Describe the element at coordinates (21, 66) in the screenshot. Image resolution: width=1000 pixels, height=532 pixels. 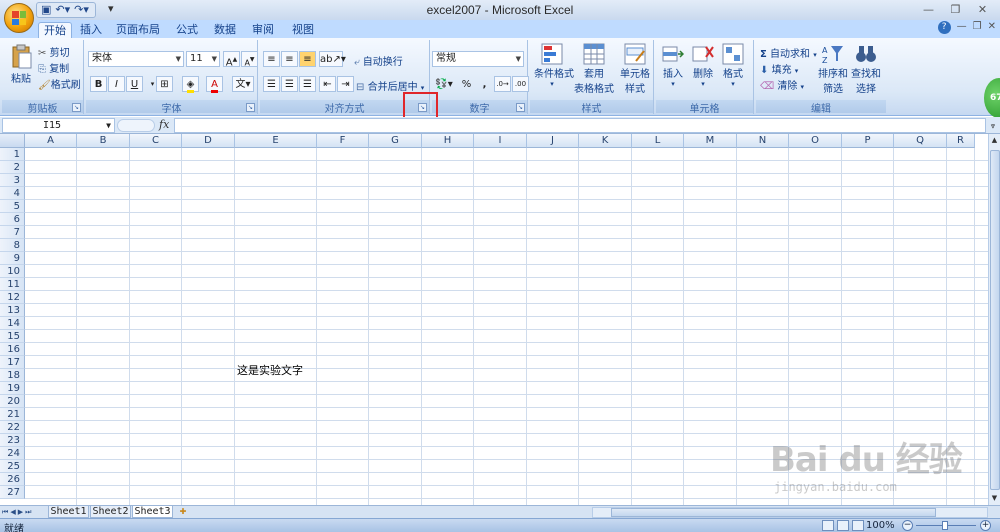
I see `paste-button: 粘贴` at that location.